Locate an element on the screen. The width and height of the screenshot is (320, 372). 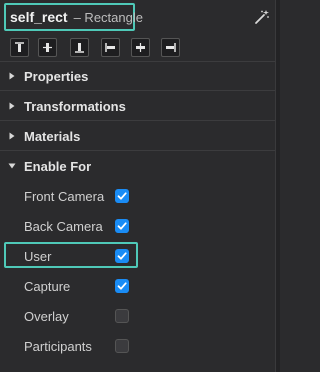
option-label: Participants is located at coordinates (58, 346).